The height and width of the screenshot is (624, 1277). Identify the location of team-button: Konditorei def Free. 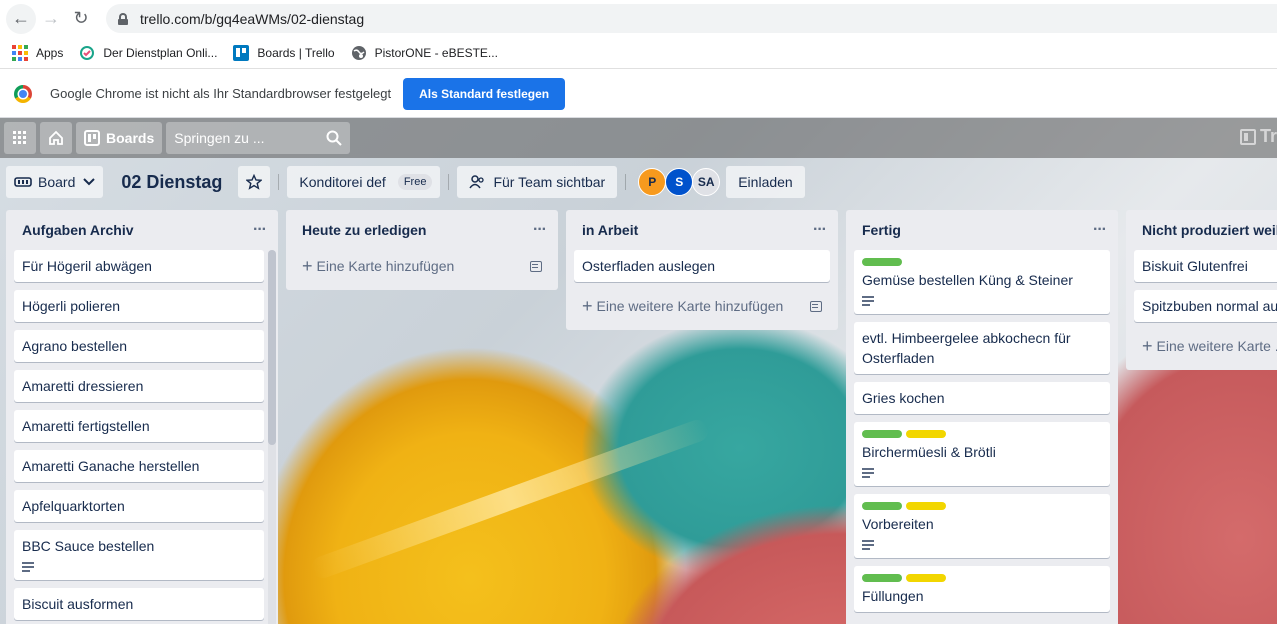
(364, 182).